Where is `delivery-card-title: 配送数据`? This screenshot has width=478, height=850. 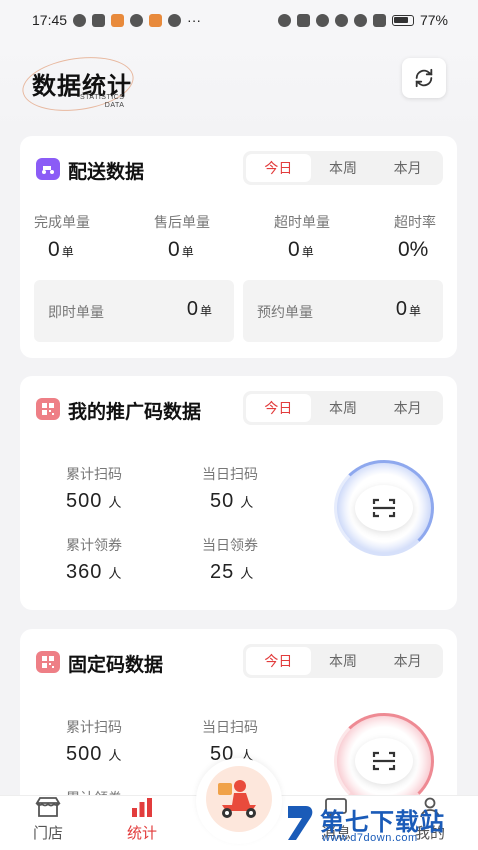 delivery-card-title: 配送数据 is located at coordinates (106, 172).